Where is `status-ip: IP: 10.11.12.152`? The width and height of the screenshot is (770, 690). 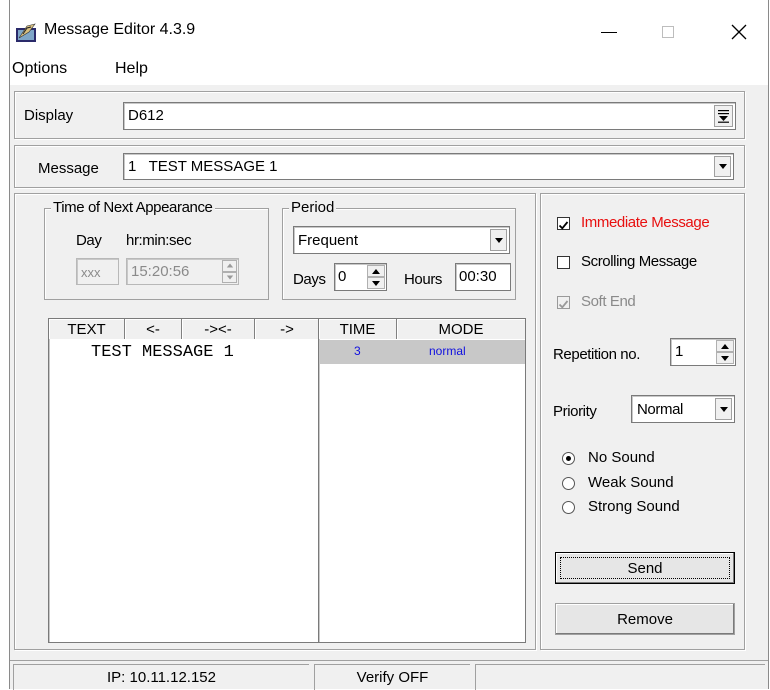 status-ip: IP: 10.11.12.152 is located at coordinates (161, 677).